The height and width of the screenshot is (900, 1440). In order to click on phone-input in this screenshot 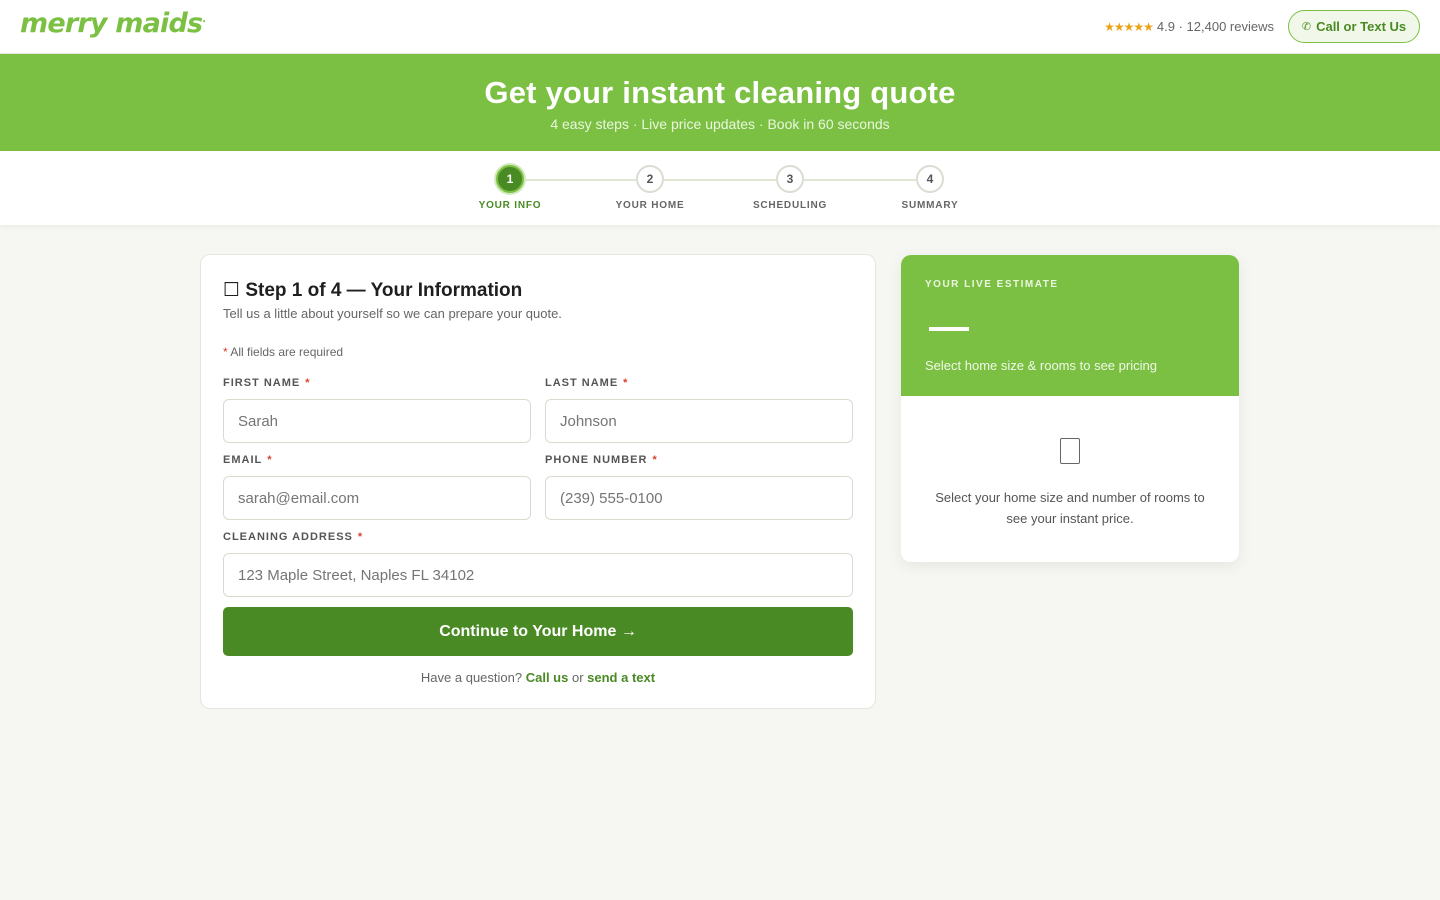, I will do `click(699, 498)`.